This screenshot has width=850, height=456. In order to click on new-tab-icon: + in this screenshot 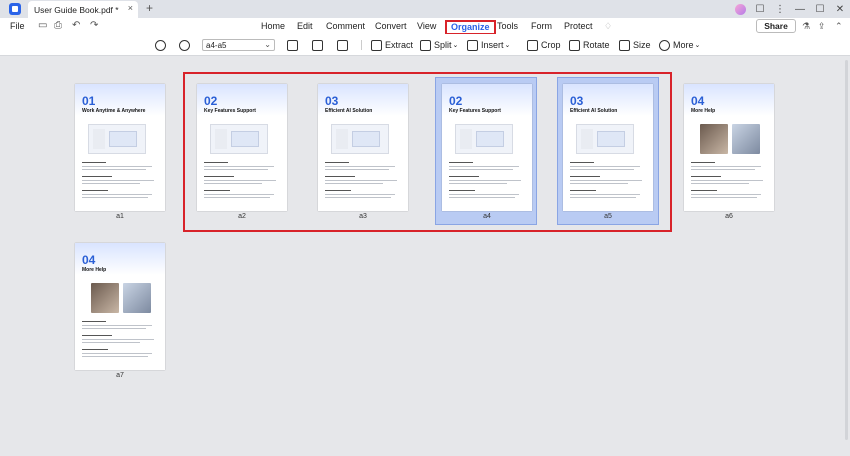, I will do `click(149, 8)`.